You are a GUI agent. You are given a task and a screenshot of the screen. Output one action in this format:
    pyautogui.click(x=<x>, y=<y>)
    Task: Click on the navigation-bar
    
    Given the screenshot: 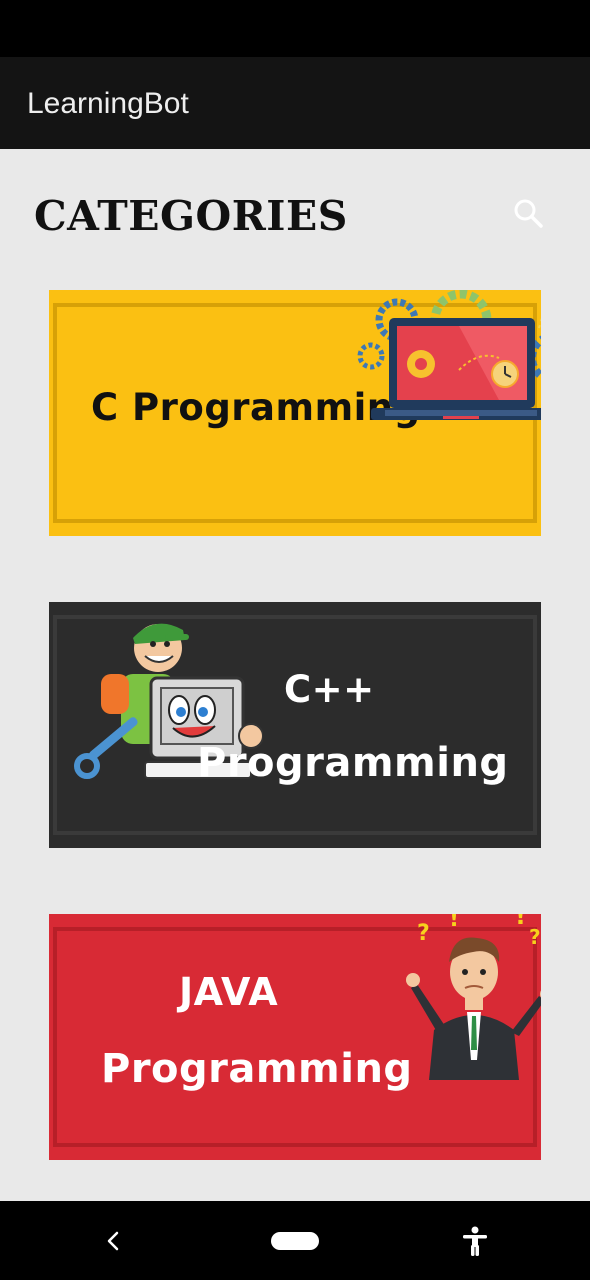 What is the action you would take?
    pyautogui.click(x=295, y=1240)
    